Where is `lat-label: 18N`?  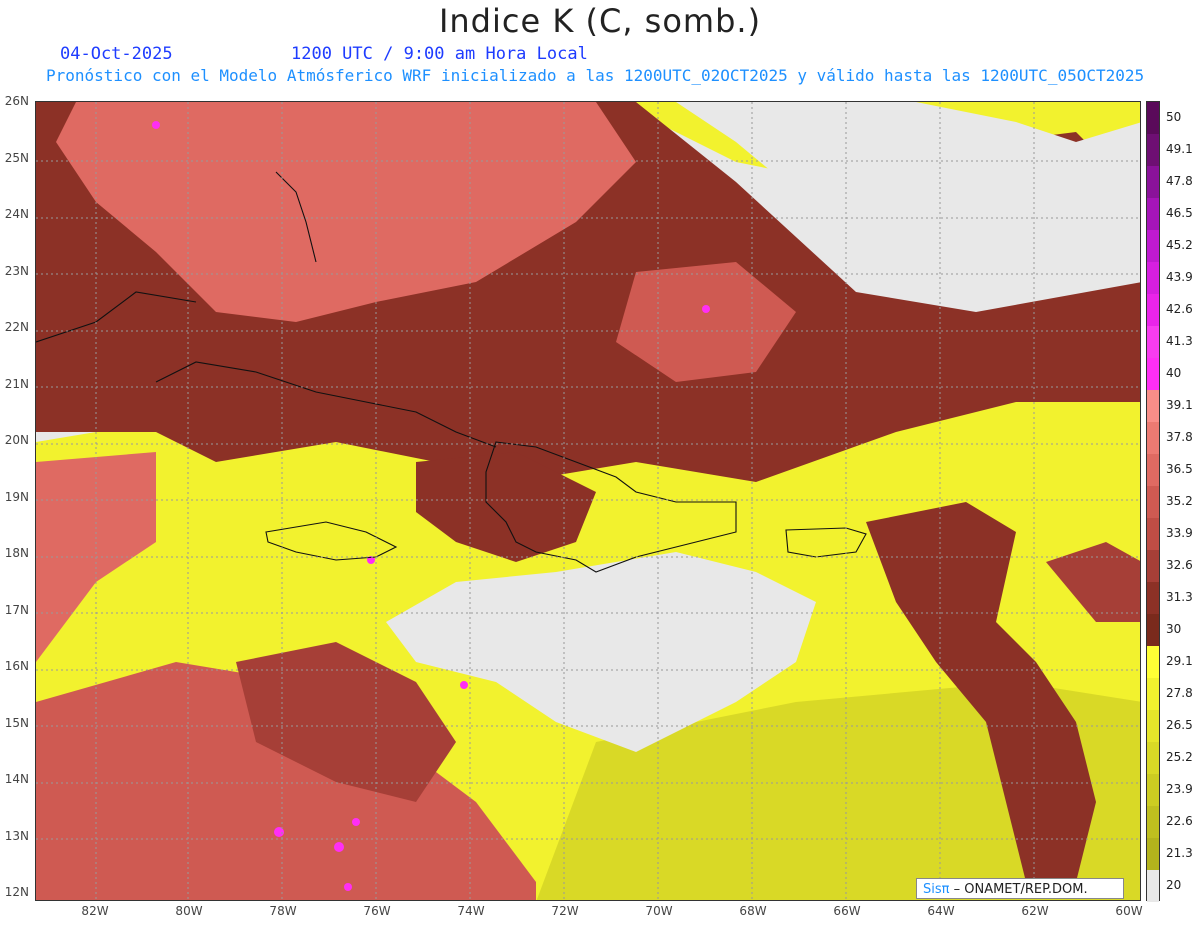 lat-label: 18N is located at coordinates (16, 553).